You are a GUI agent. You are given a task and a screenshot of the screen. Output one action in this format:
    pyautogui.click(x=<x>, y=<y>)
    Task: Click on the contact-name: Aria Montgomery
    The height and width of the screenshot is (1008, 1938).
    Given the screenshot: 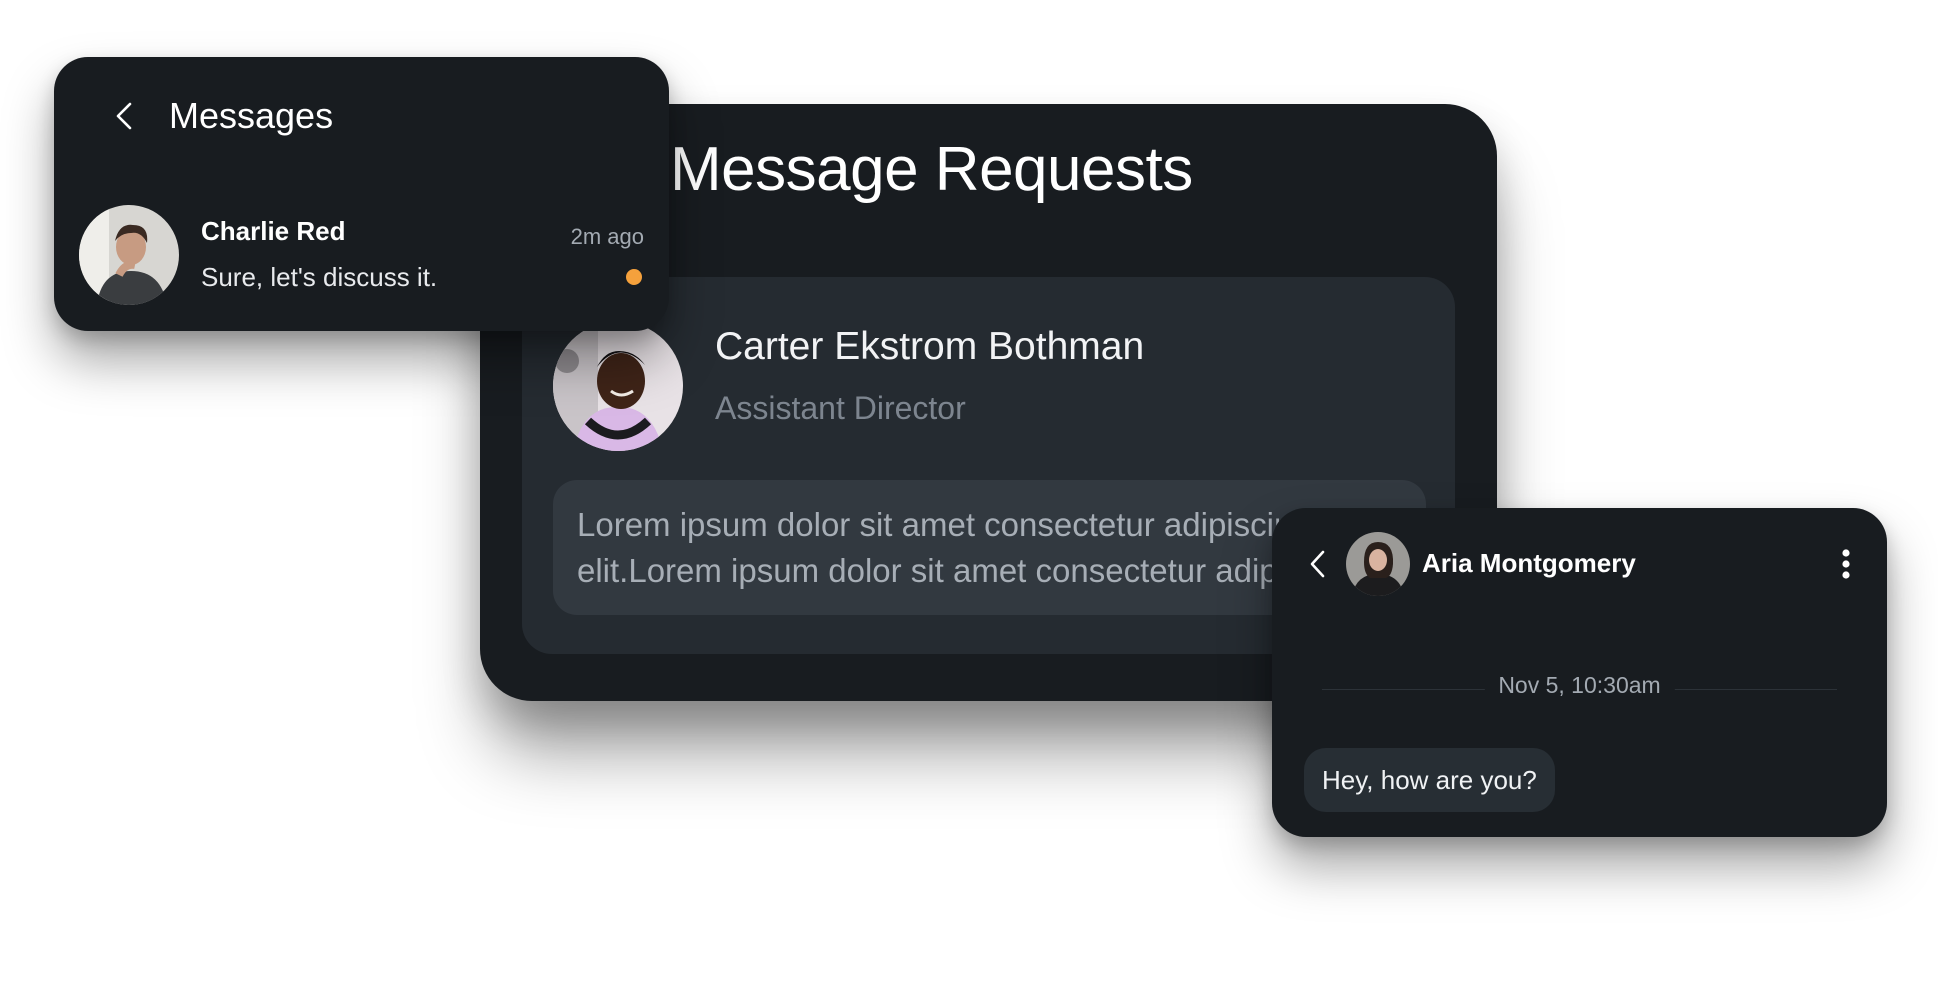 What is the action you would take?
    pyautogui.click(x=1529, y=563)
    